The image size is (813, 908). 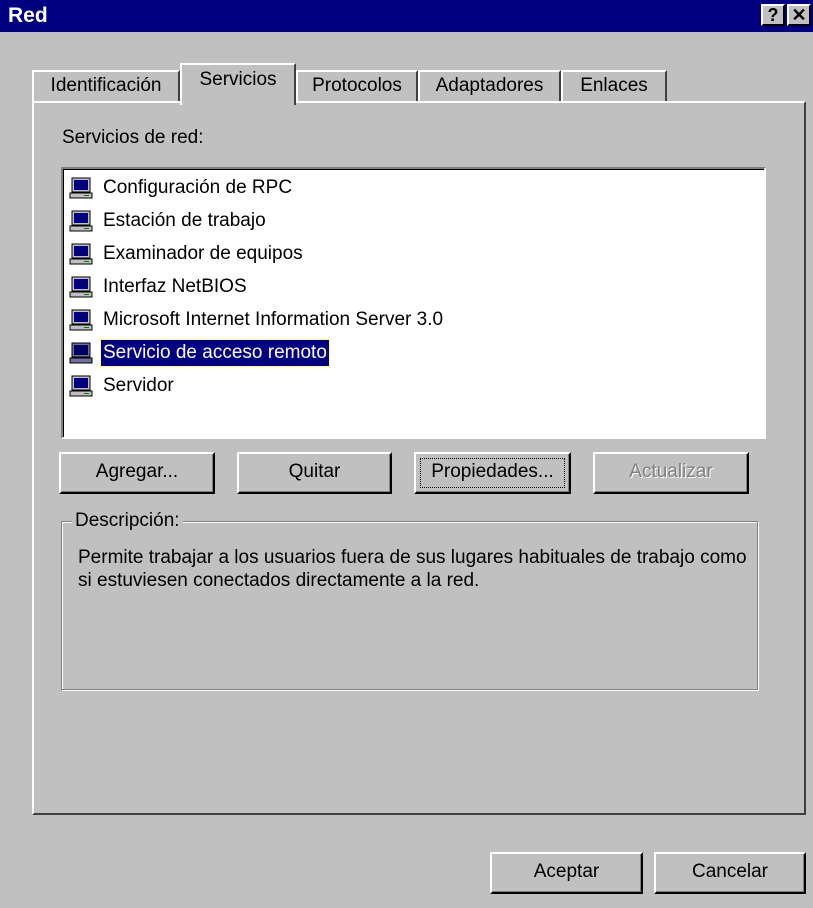 What do you see at coordinates (28, 15) in the screenshot?
I see `window-title: Red` at bounding box center [28, 15].